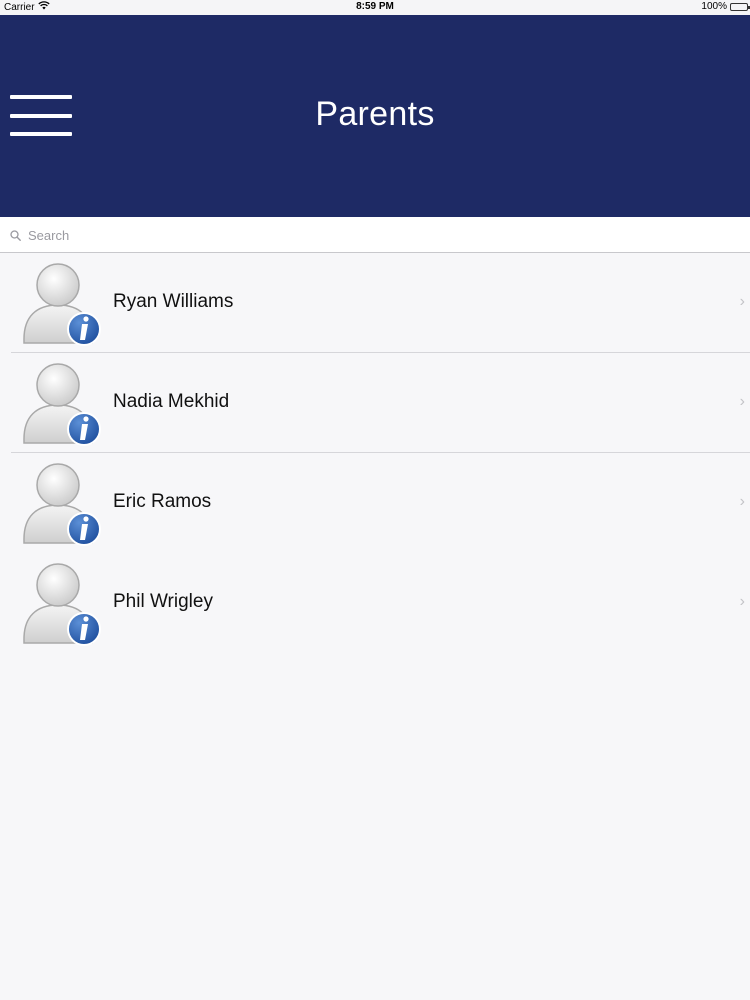 This screenshot has height=1000, width=750. What do you see at coordinates (173, 301) in the screenshot?
I see `parent-name: Ryan Williams` at bounding box center [173, 301].